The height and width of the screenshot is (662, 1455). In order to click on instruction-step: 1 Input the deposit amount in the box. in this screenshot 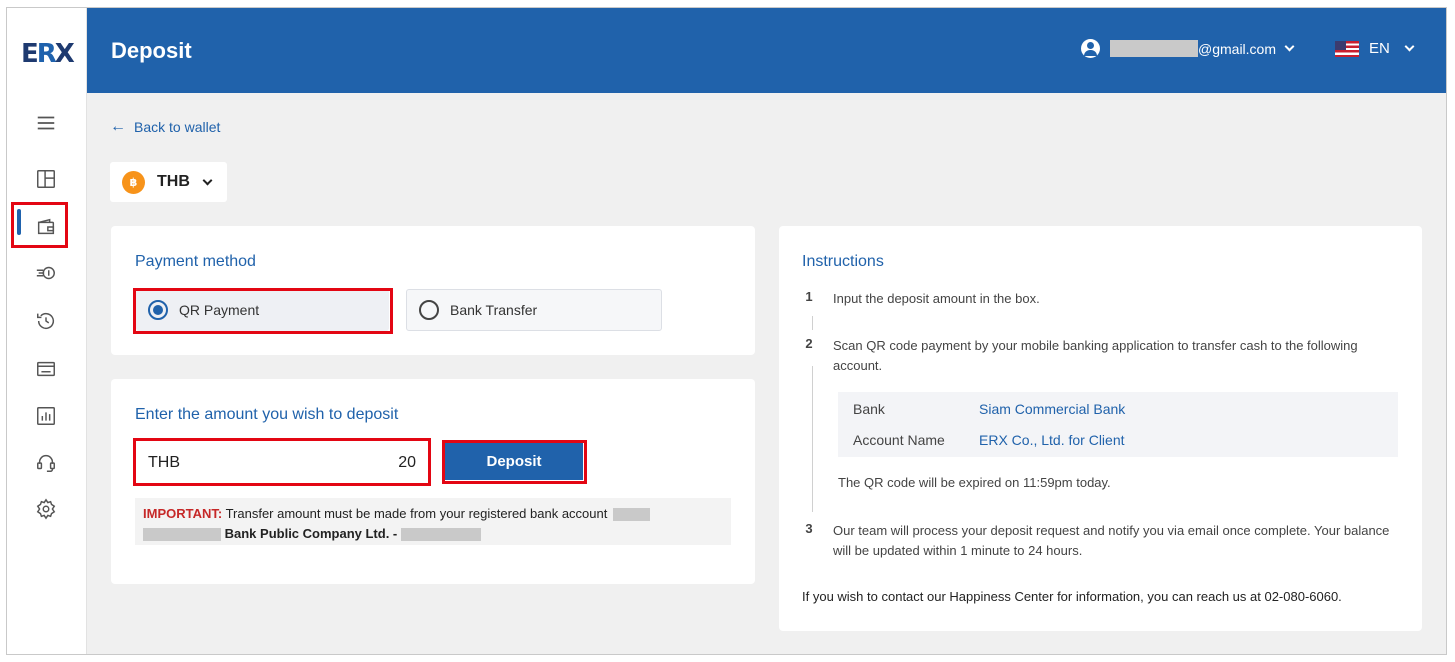, I will do `click(922, 297)`.